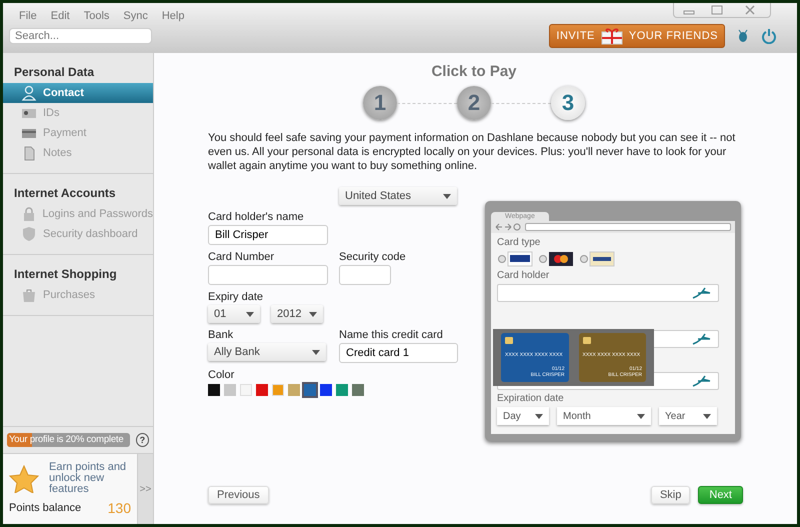 This screenshot has height=527, width=800. What do you see at coordinates (670, 495) in the screenshot?
I see `skip-button: Skip` at bounding box center [670, 495].